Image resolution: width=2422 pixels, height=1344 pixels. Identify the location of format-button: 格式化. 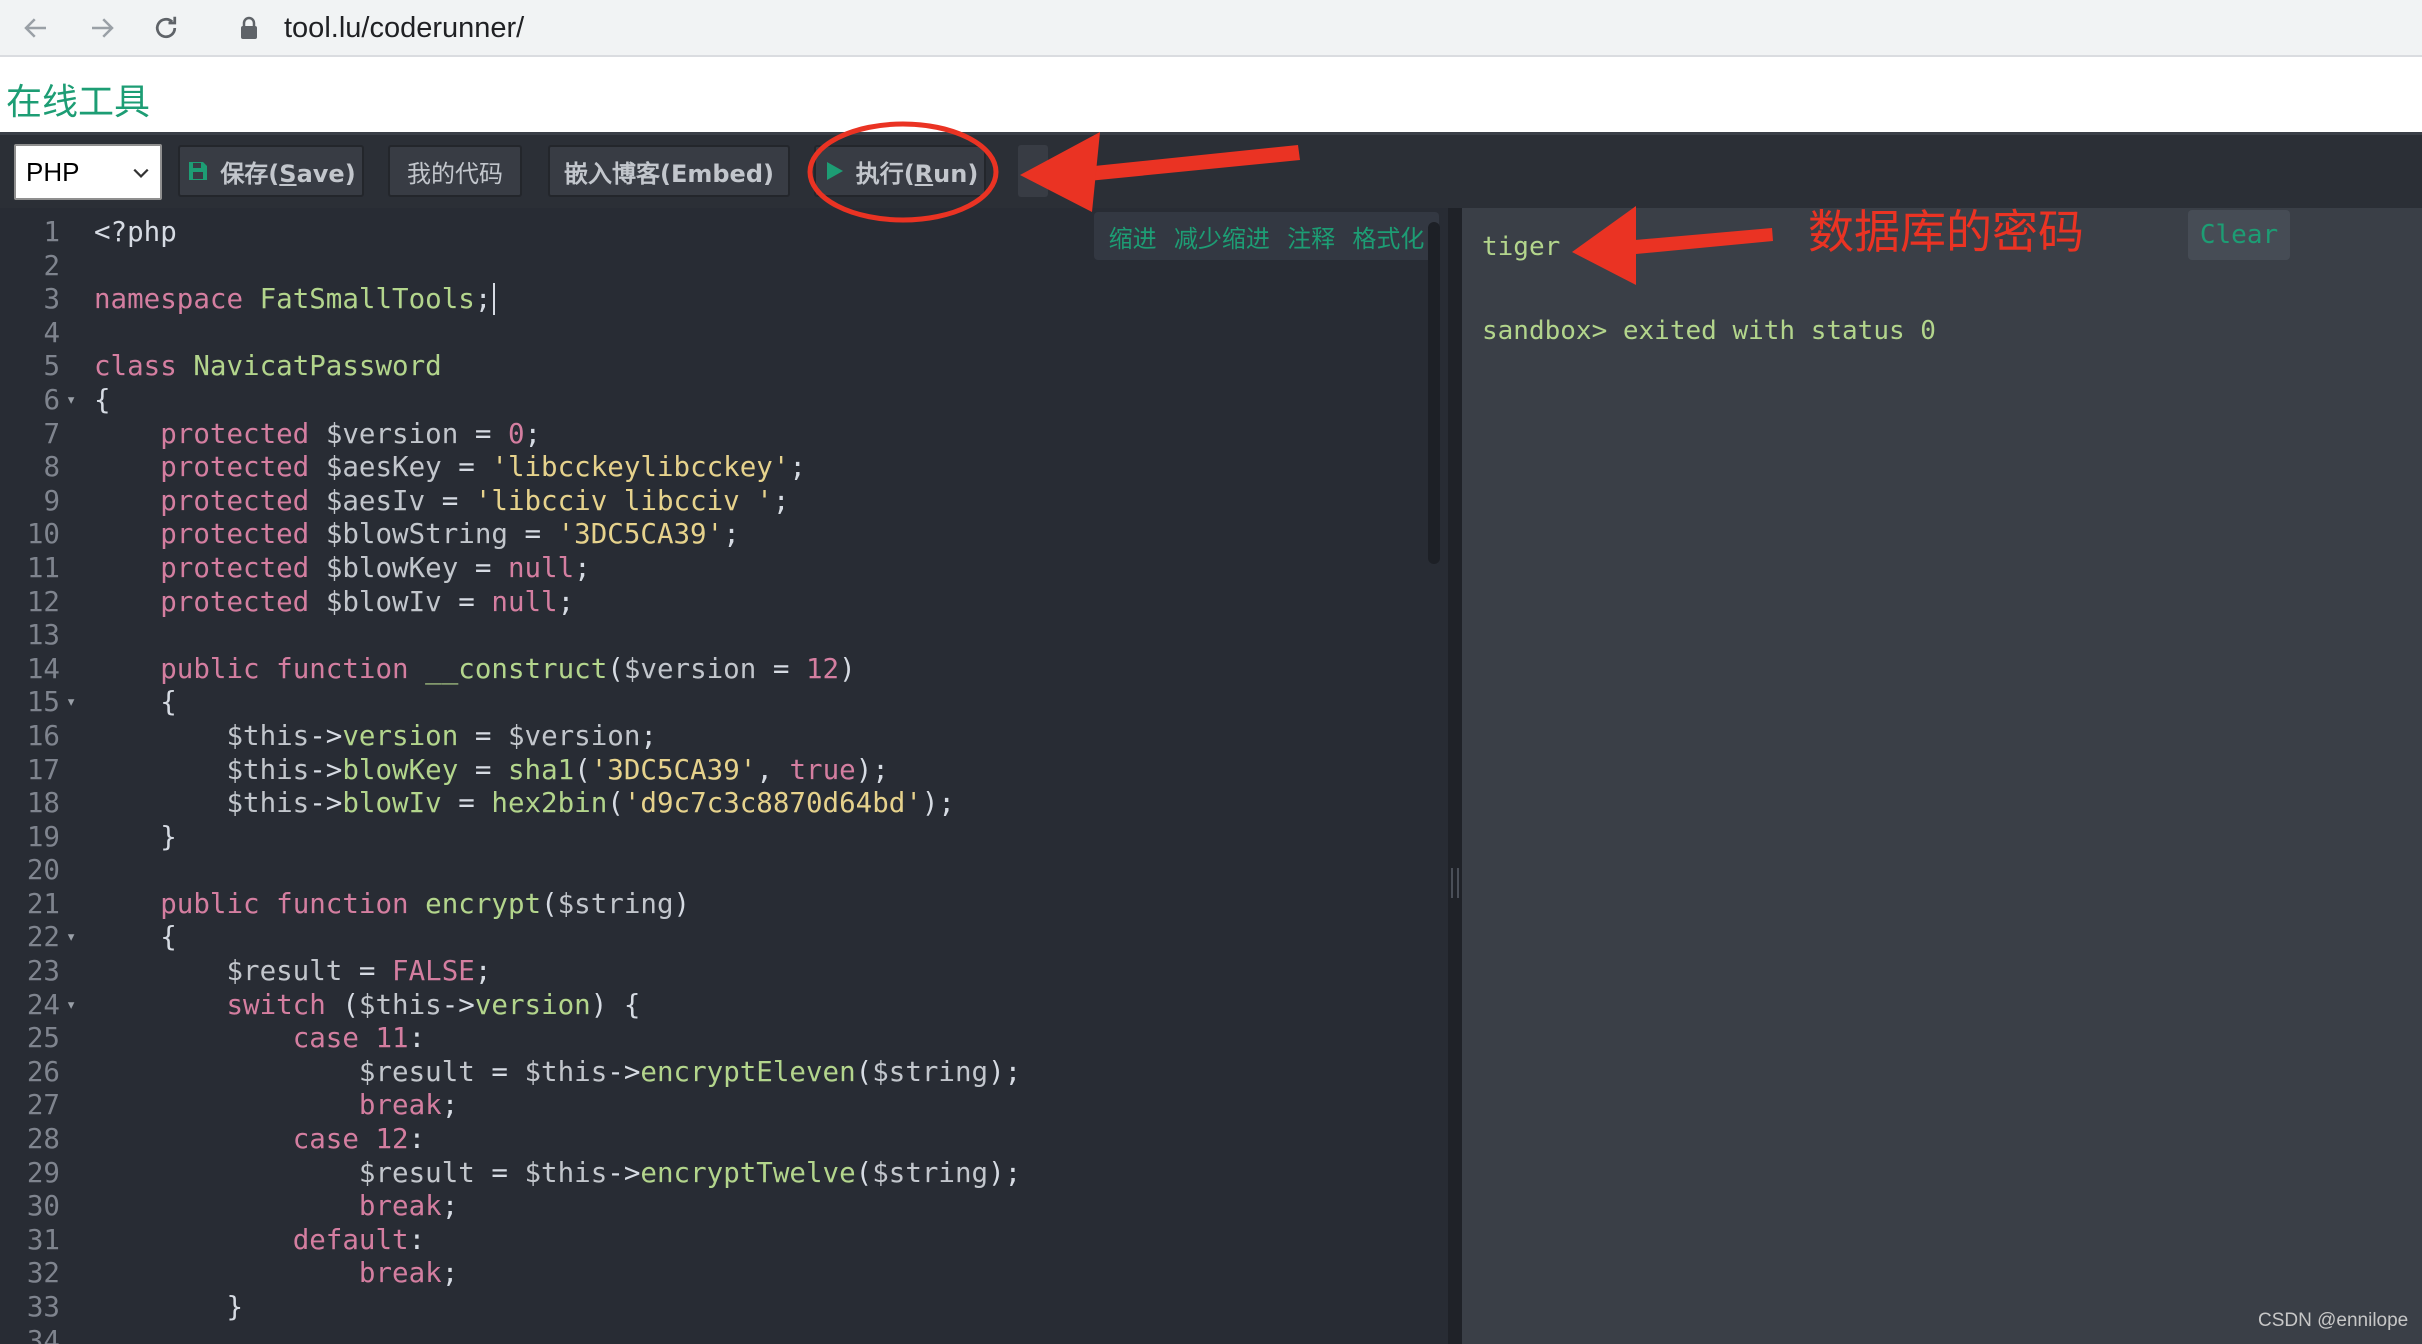
(1388, 236).